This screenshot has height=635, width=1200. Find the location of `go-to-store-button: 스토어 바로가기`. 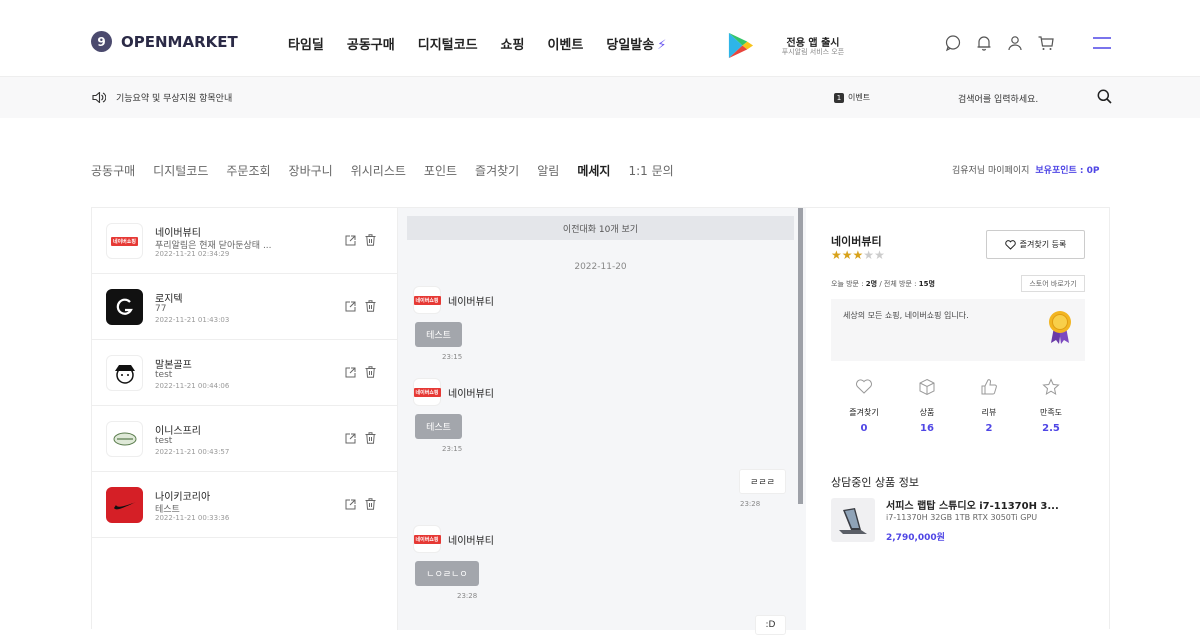

go-to-store-button: 스토어 바로가기 is located at coordinates (1053, 283).